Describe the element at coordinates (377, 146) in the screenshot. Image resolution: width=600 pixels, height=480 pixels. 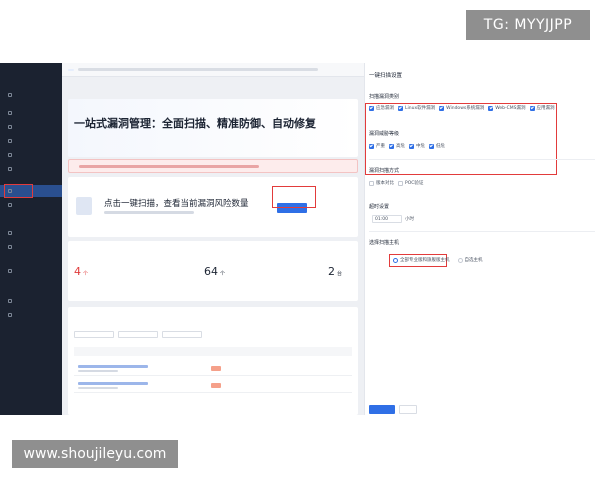
I see `checkbox-critical: 严重` at that location.